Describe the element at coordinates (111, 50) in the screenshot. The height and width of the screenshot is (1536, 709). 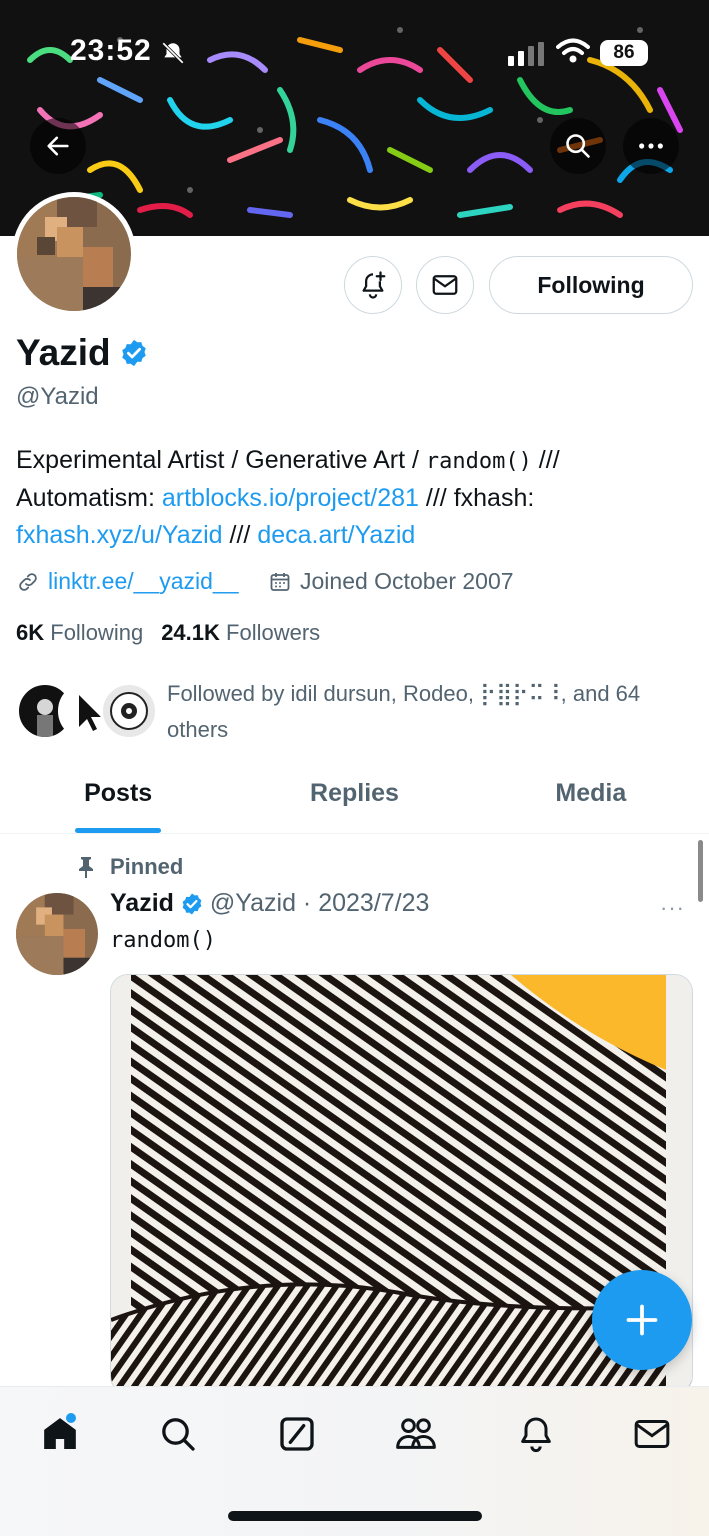
I see `status-time: 23:52` at that location.